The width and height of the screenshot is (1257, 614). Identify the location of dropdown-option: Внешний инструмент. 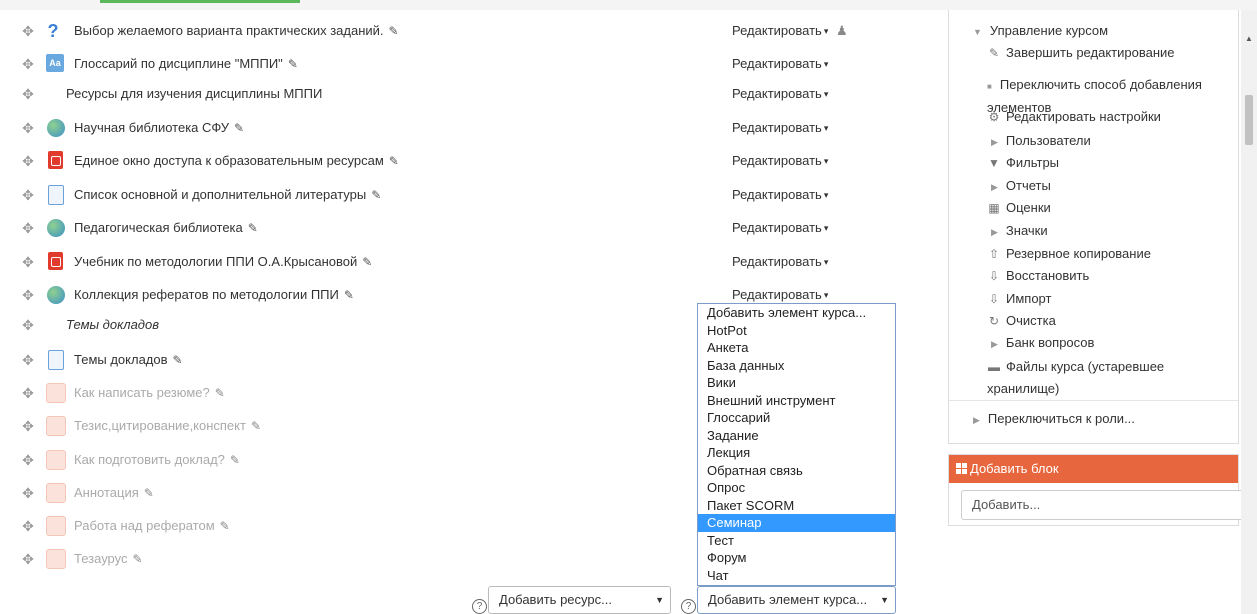
(796, 401).